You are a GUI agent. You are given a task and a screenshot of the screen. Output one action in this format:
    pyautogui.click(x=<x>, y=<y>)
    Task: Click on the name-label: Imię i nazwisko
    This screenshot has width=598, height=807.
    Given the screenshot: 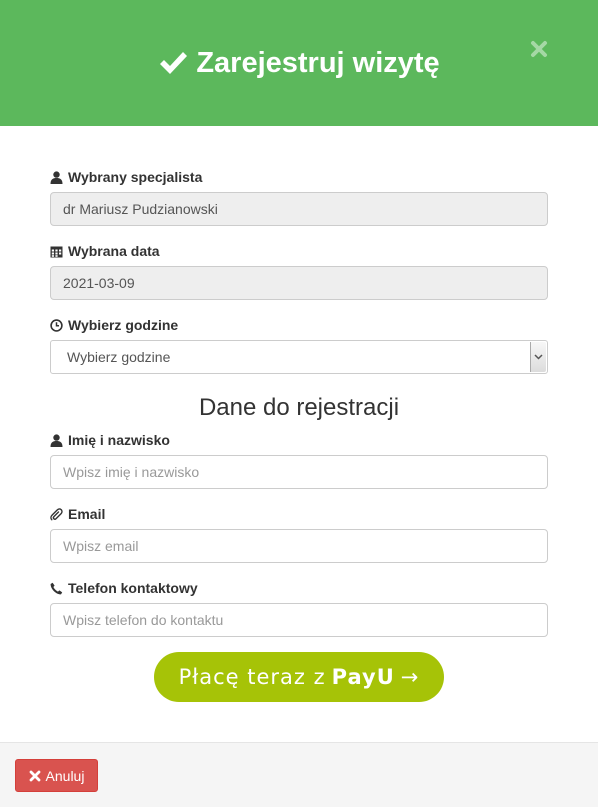 What is the action you would take?
    pyautogui.click(x=299, y=440)
    